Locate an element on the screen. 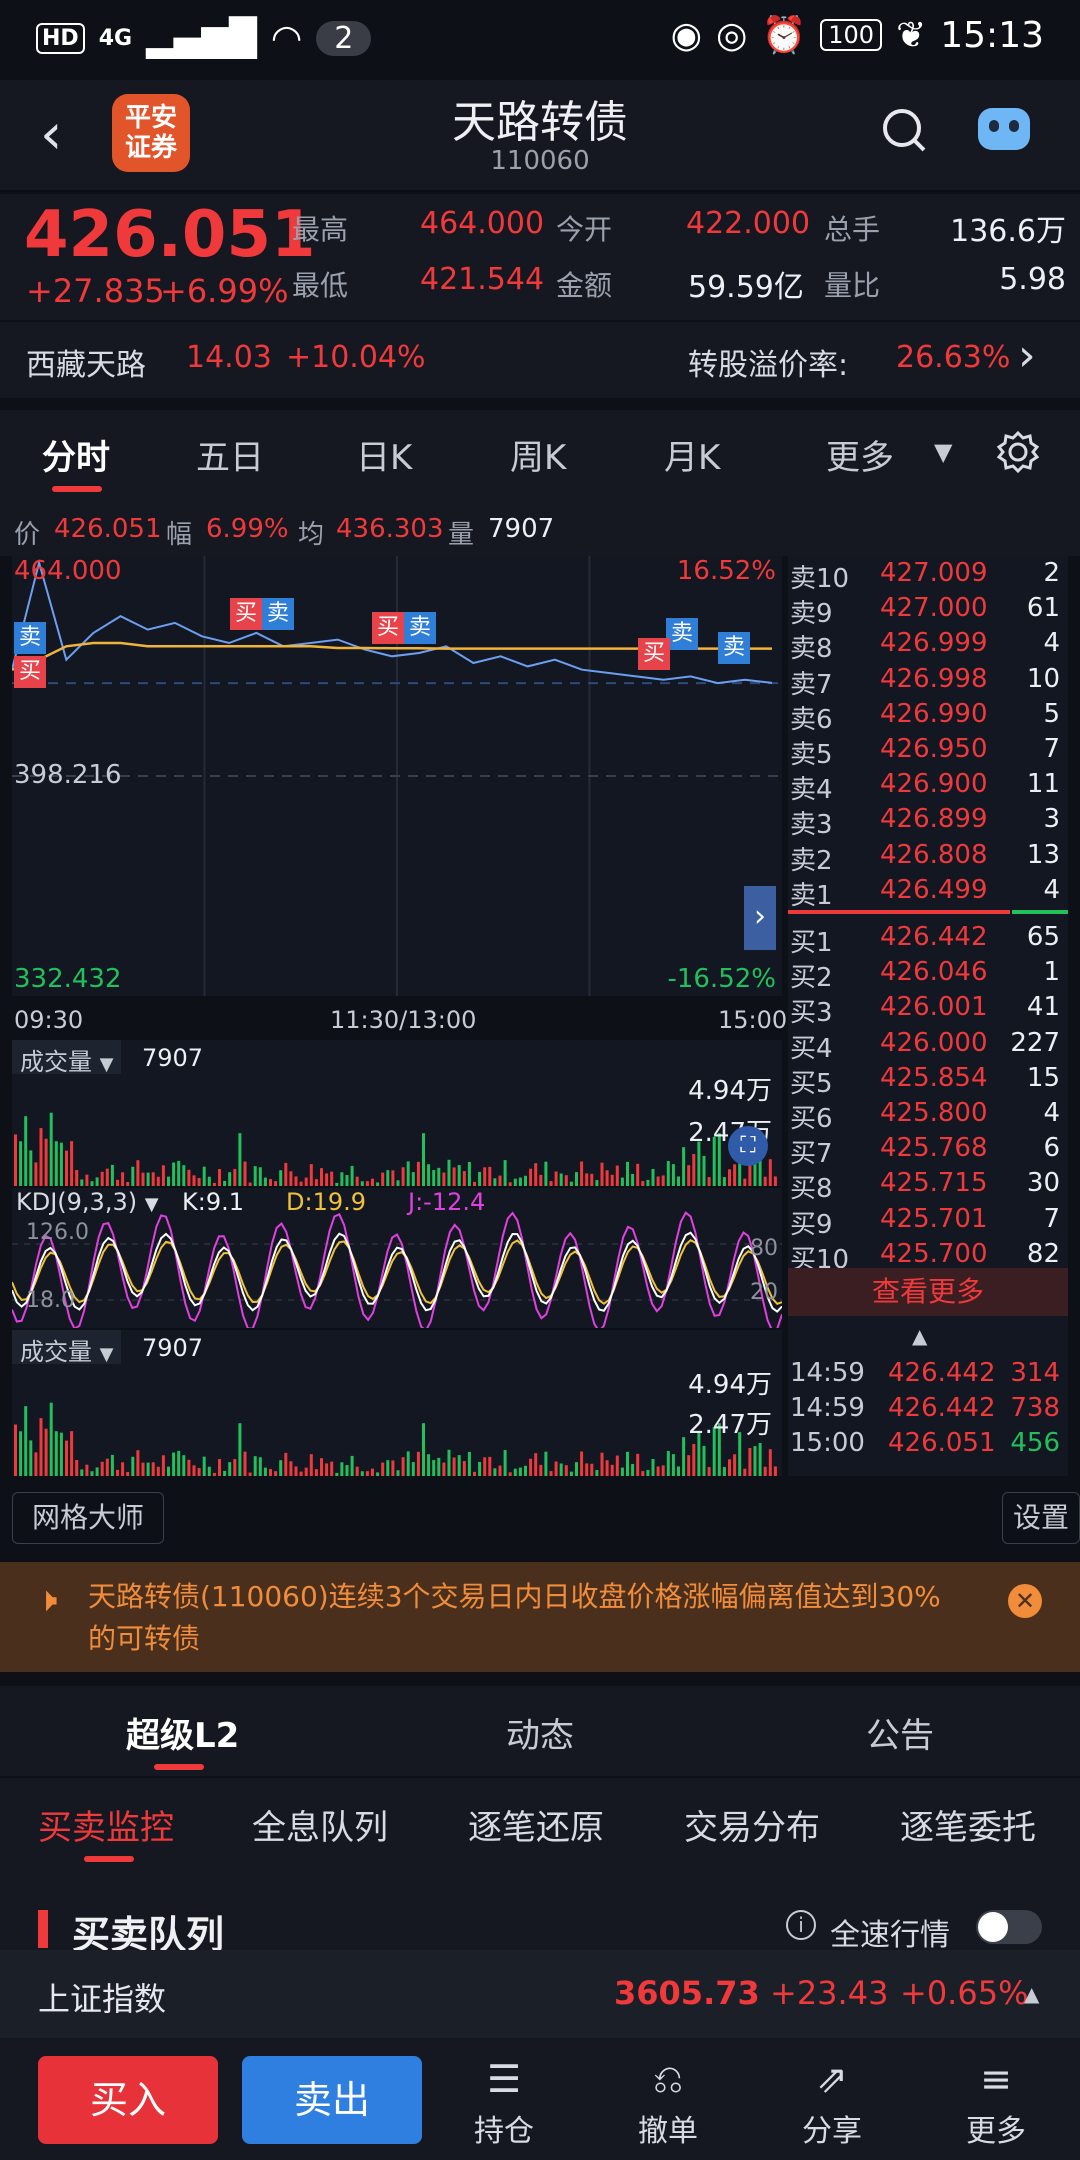  tab-news: 动态 is located at coordinates (540, 1732).